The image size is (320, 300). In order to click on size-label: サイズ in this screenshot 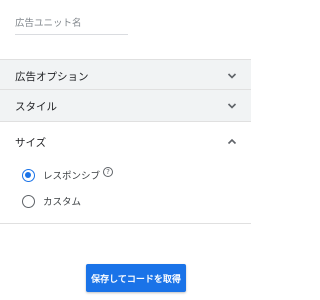, I will do `click(31, 143)`.